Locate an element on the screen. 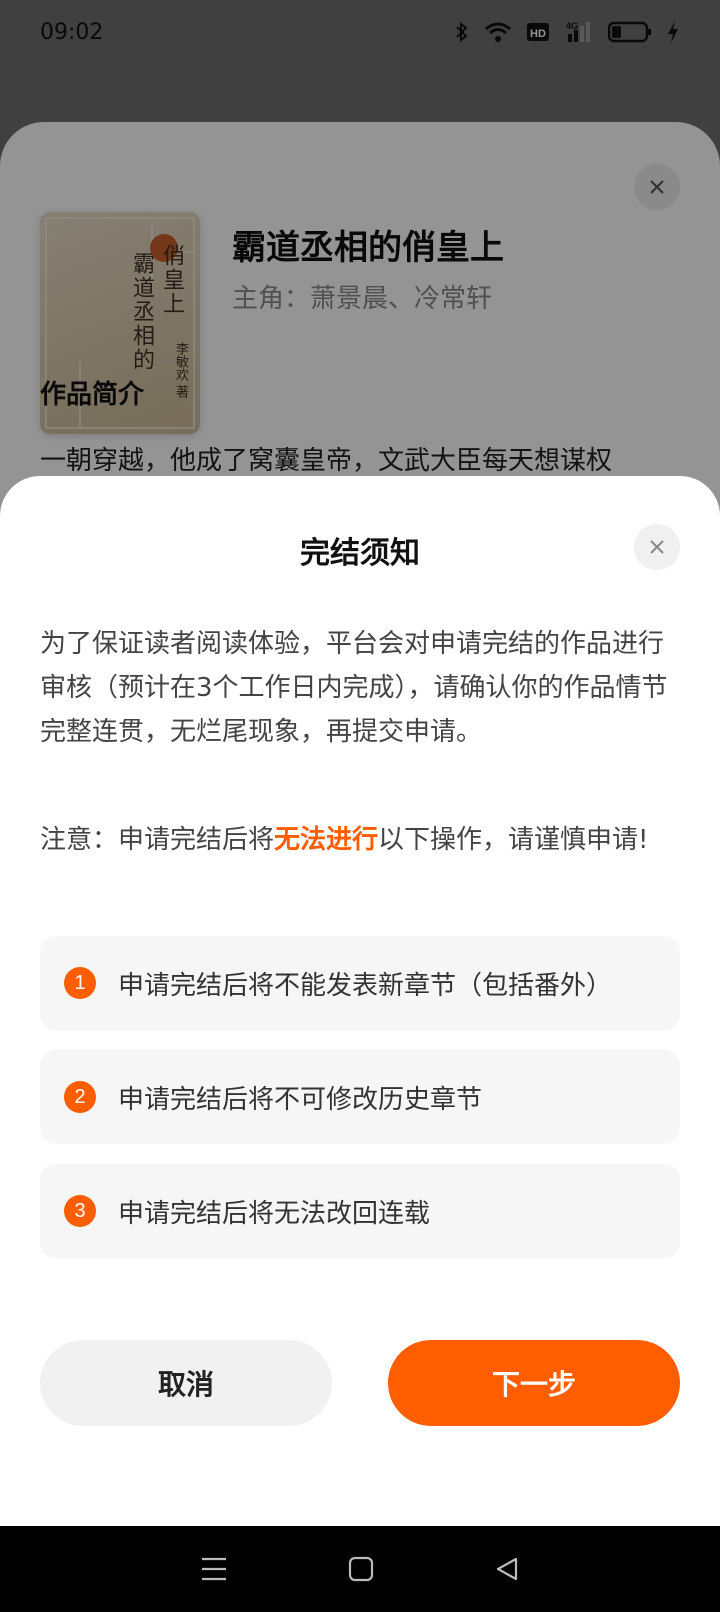 Image resolution: width=720 pixels, height=1612 pixels. number-badge: 2 is located at coordinates (80, 1097).